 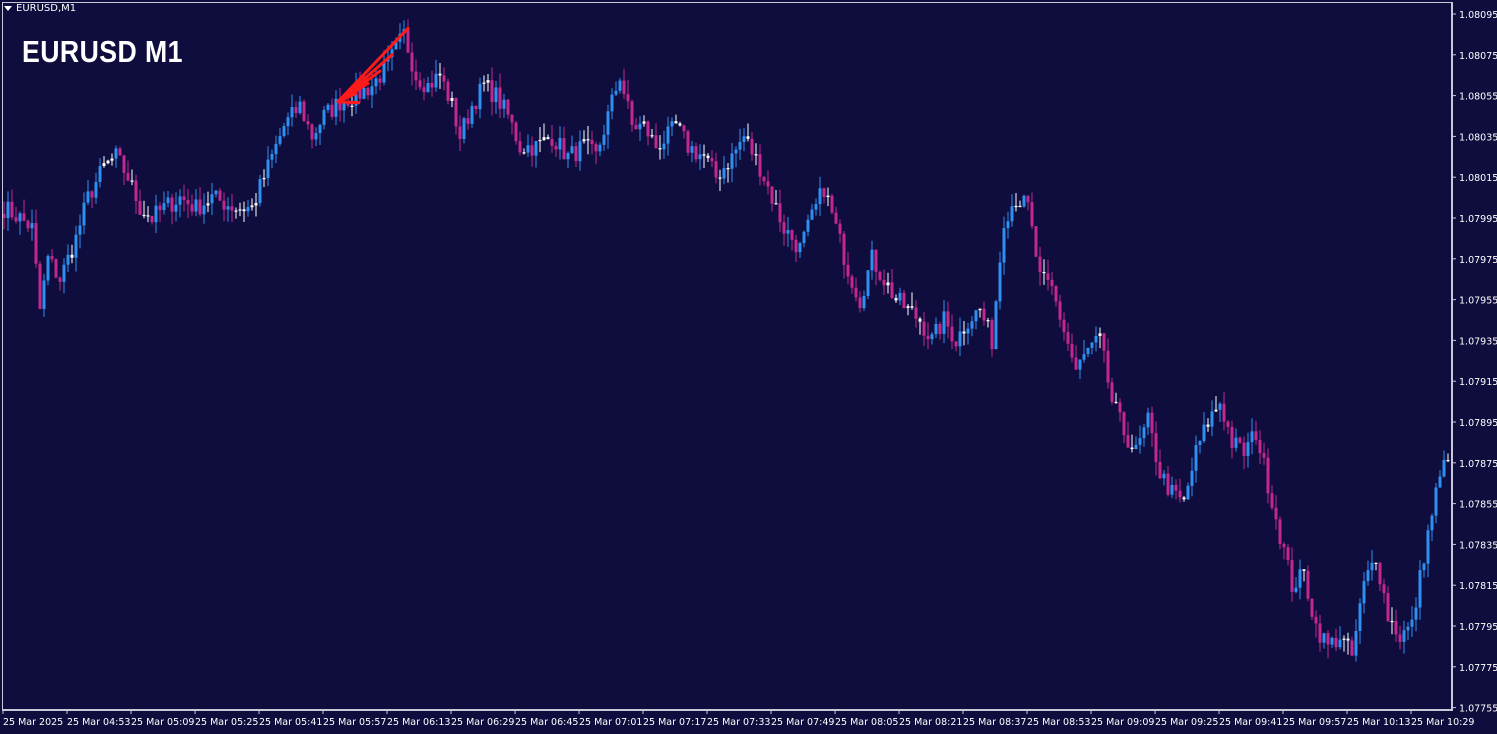 What do you see at coordinates (354, 722) in the screenshot?
I see `time-tick-label: 25 Mar 05:57` at bounding box center [354, 722].